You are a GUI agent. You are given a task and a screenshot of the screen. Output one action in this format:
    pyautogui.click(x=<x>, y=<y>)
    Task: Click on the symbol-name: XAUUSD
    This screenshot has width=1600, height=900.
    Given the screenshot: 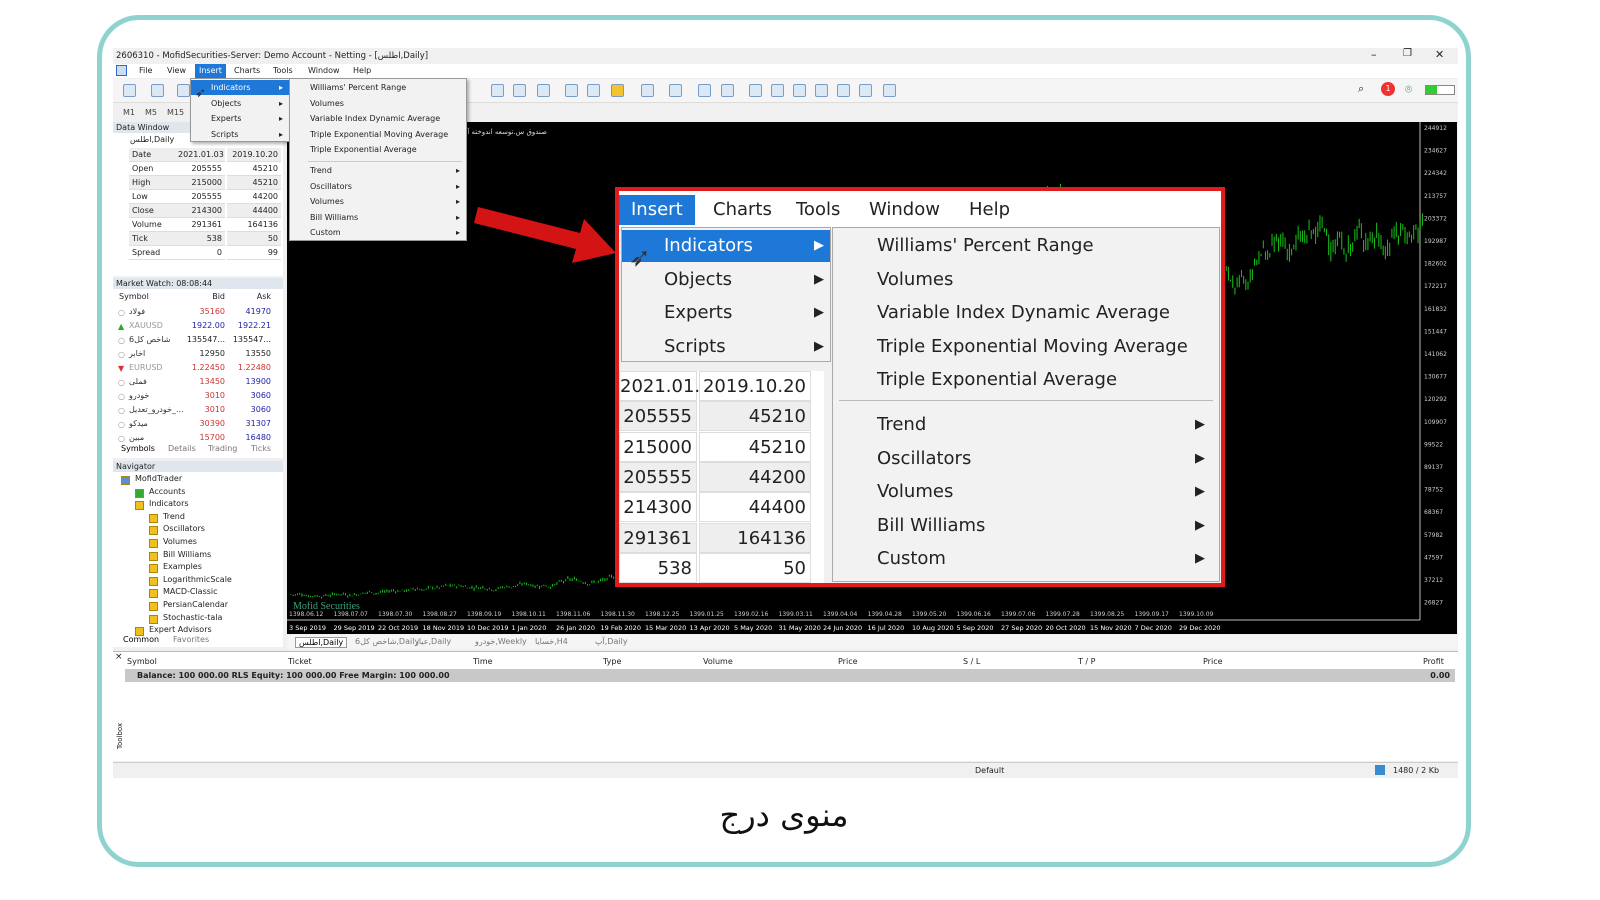 What is the action you would take?
    pyautogui.click(x=146, y=325)
    